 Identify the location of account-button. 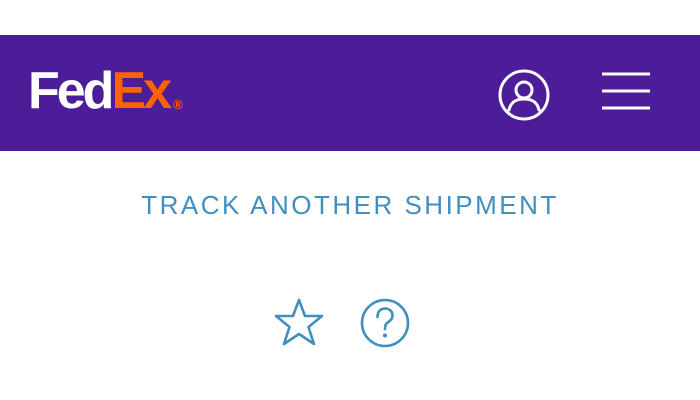
(524, 95).